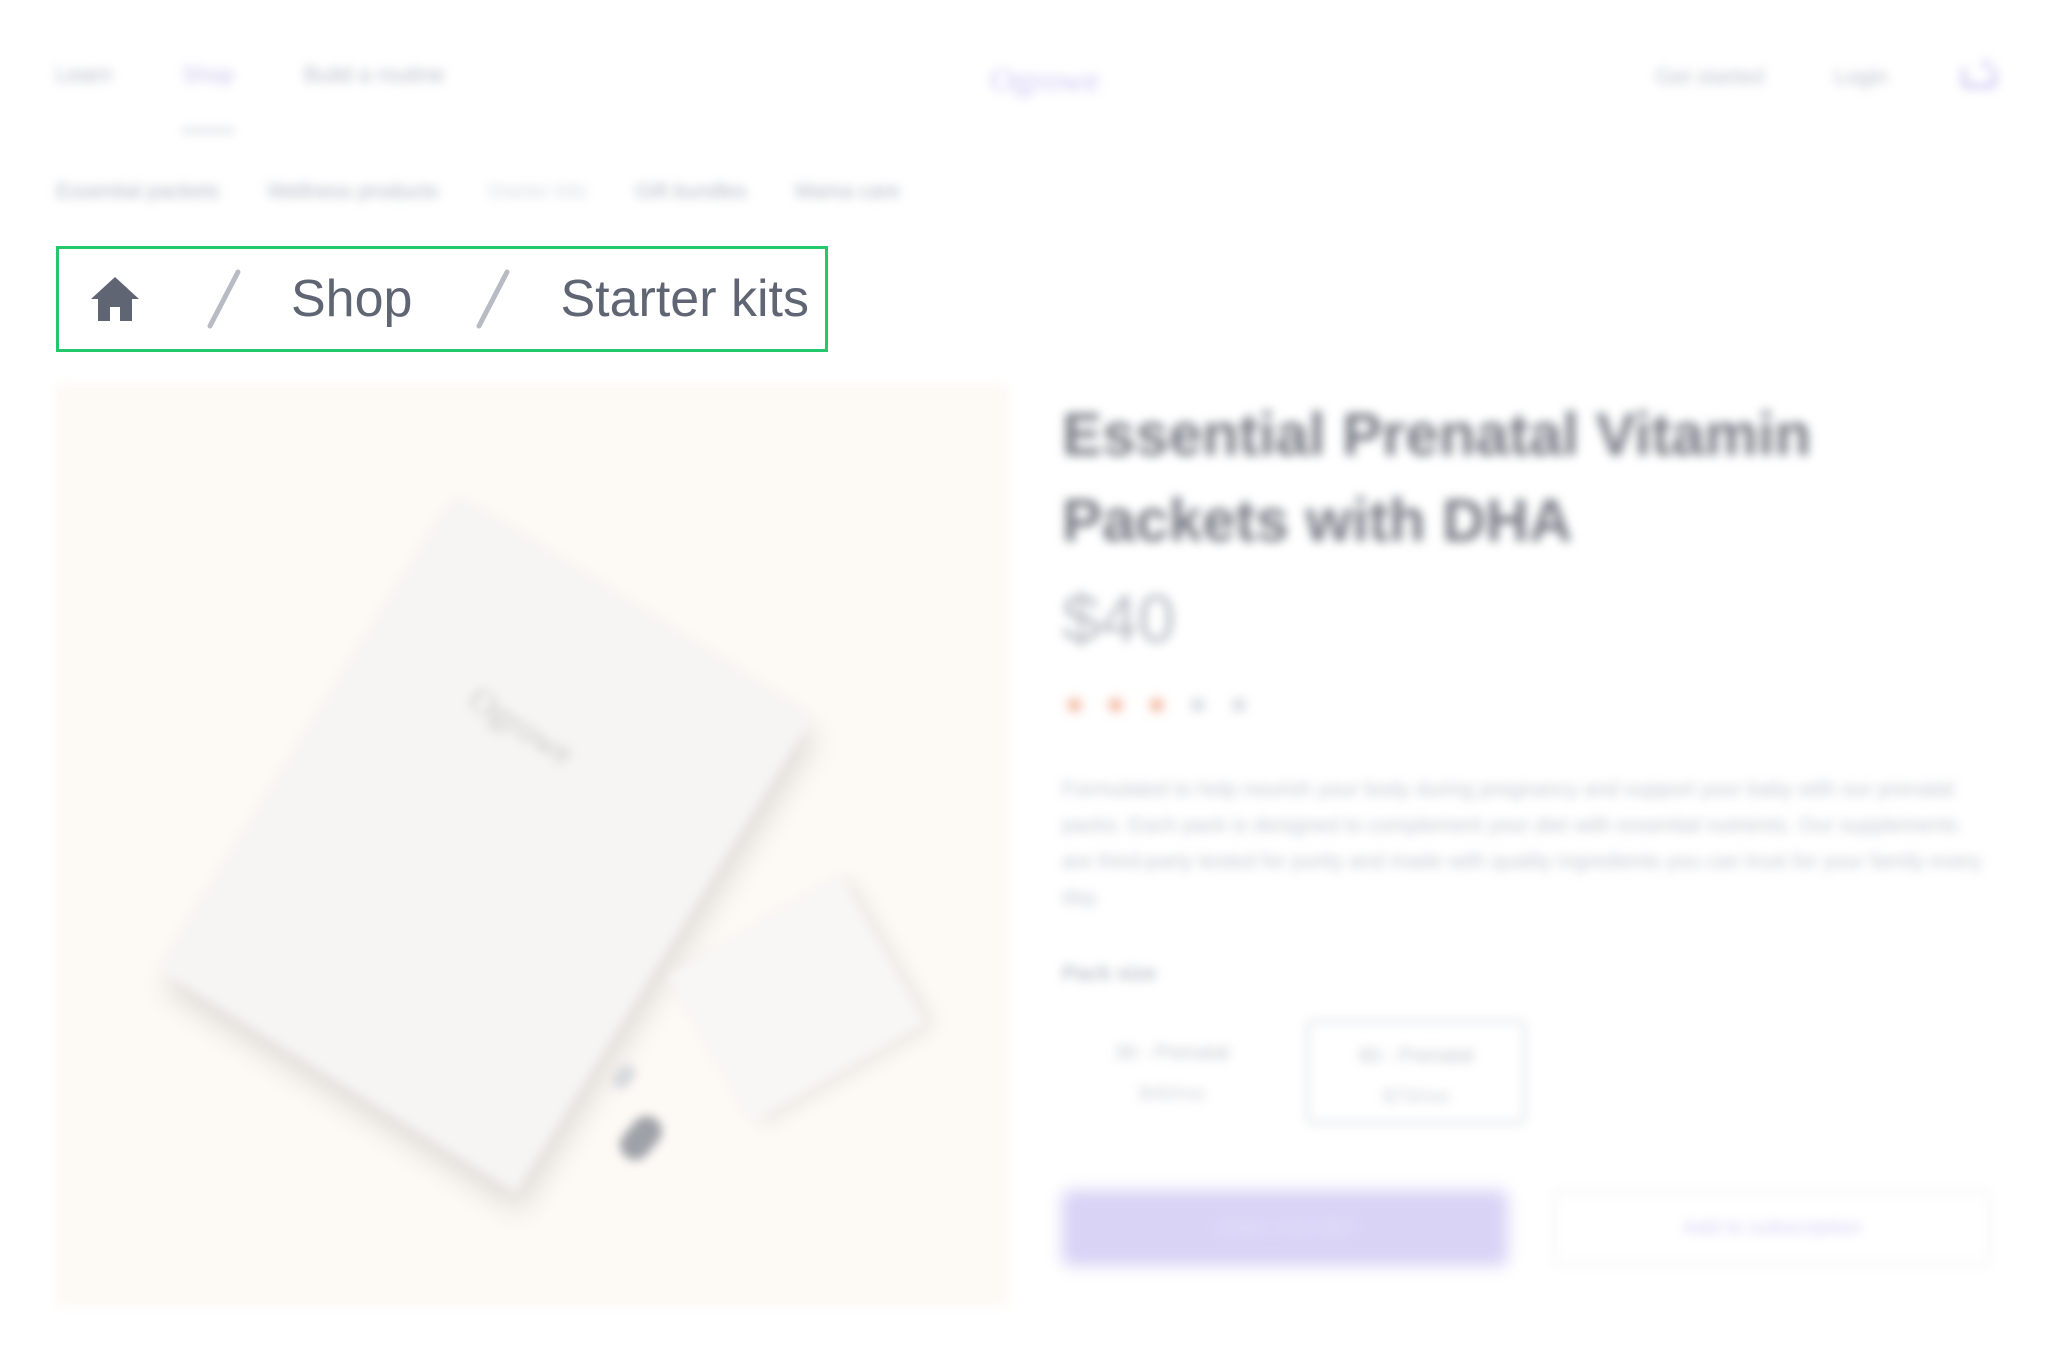 The height and width of the screenshot is (1370, 2048). What do you see at coordinates (250, 97) in the screenshot?
I see `main-nav: Learn Shop Build a routine` at bounding box center [250, 97].